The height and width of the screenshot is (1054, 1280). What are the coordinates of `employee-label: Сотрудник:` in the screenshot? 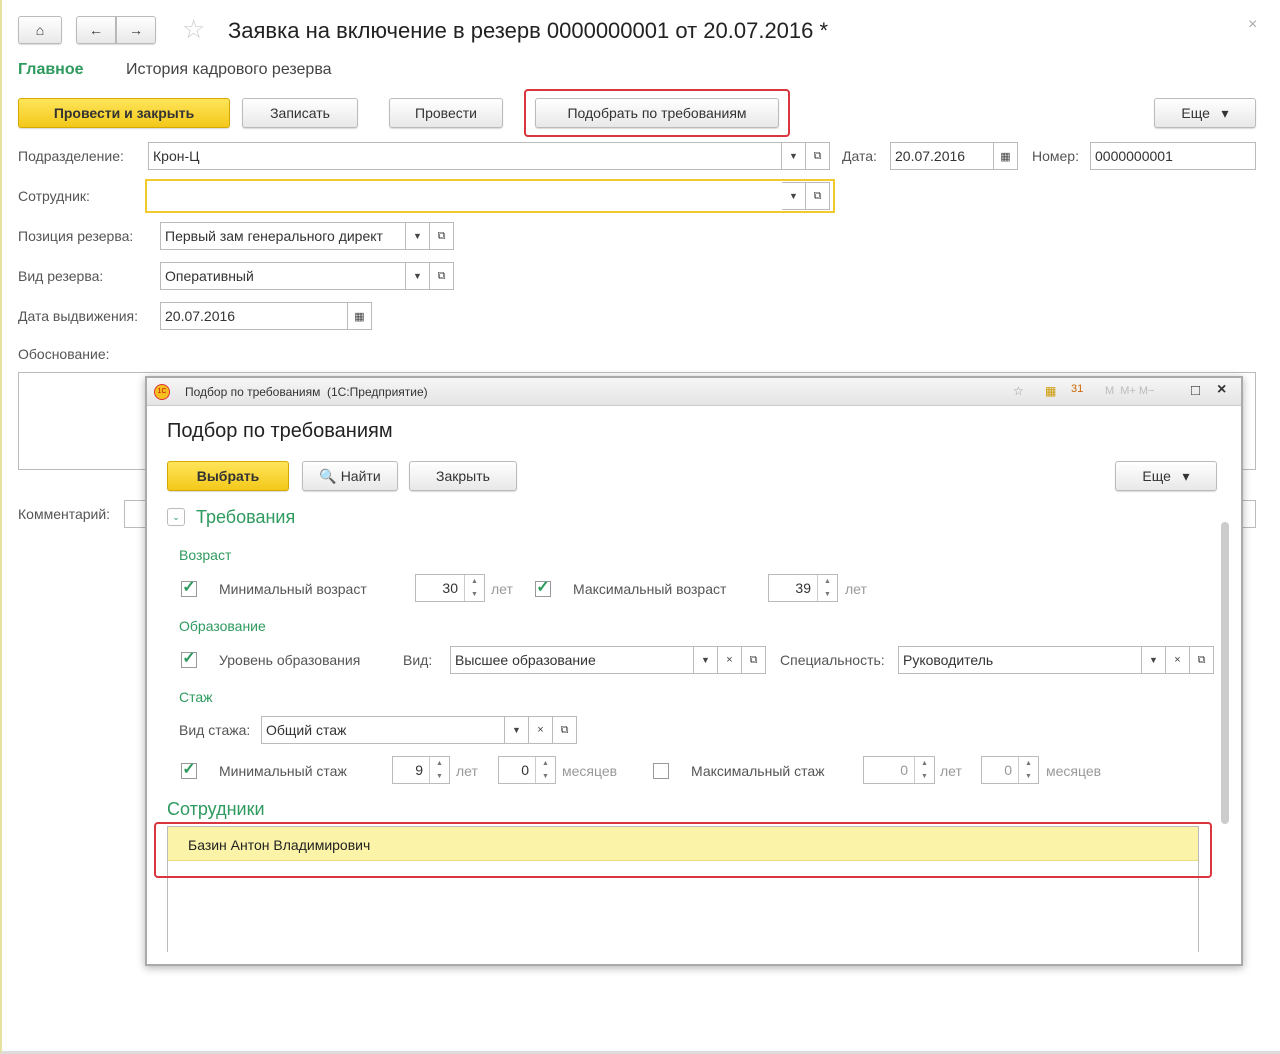 It's located at (54, 196).